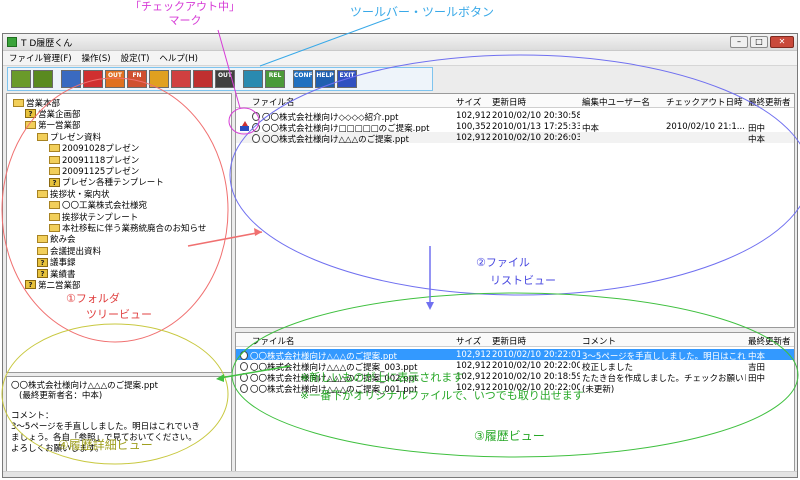 This screenshot has width=800, height=480. Describe the element at coordinates (56, 239) in the screenshot. I see `tree-item: 飲み会` at that location.